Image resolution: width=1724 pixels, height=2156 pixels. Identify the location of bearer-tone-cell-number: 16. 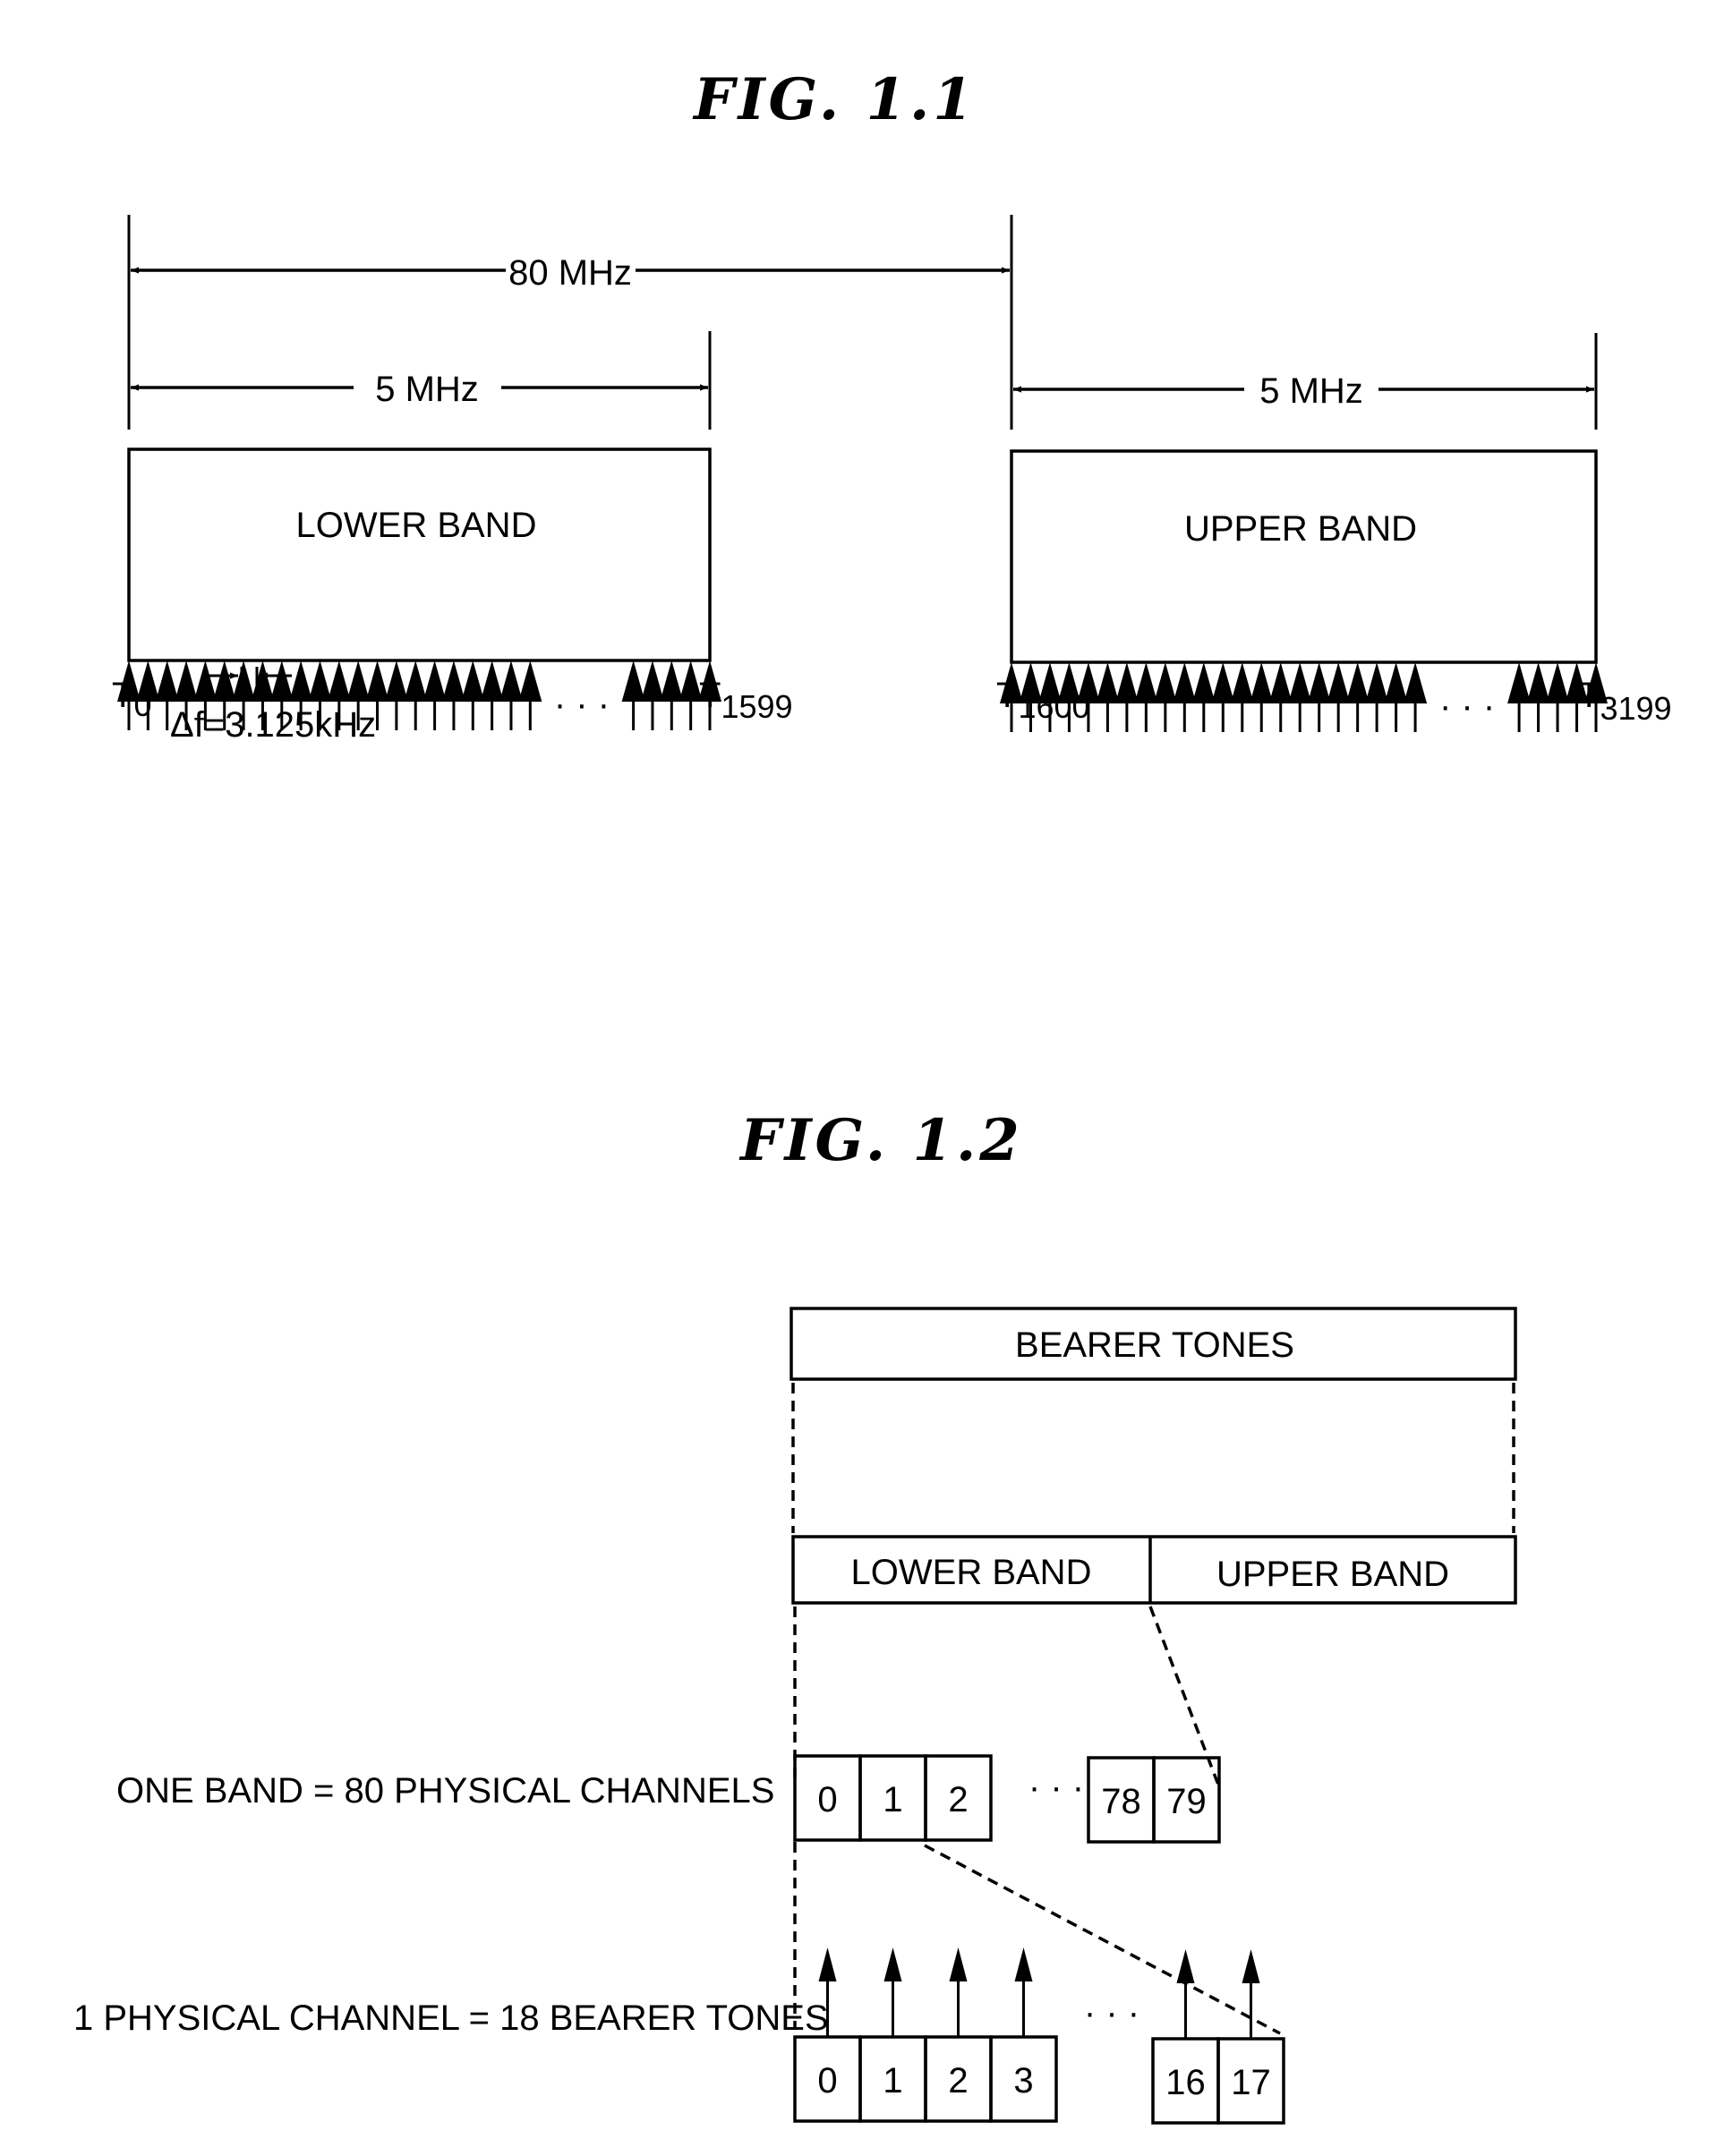
(1185, 2082).